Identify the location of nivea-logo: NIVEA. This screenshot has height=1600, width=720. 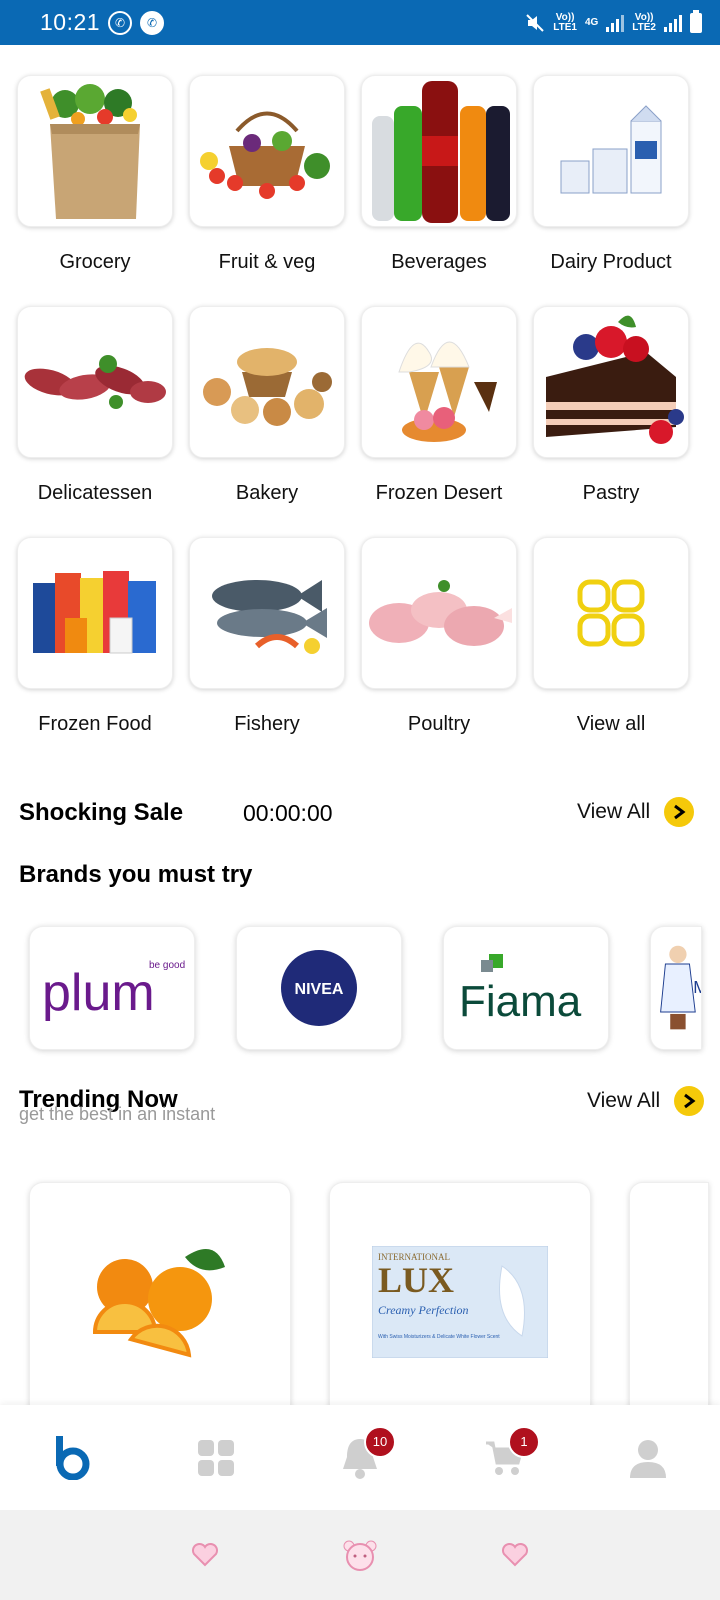
(319, 988).